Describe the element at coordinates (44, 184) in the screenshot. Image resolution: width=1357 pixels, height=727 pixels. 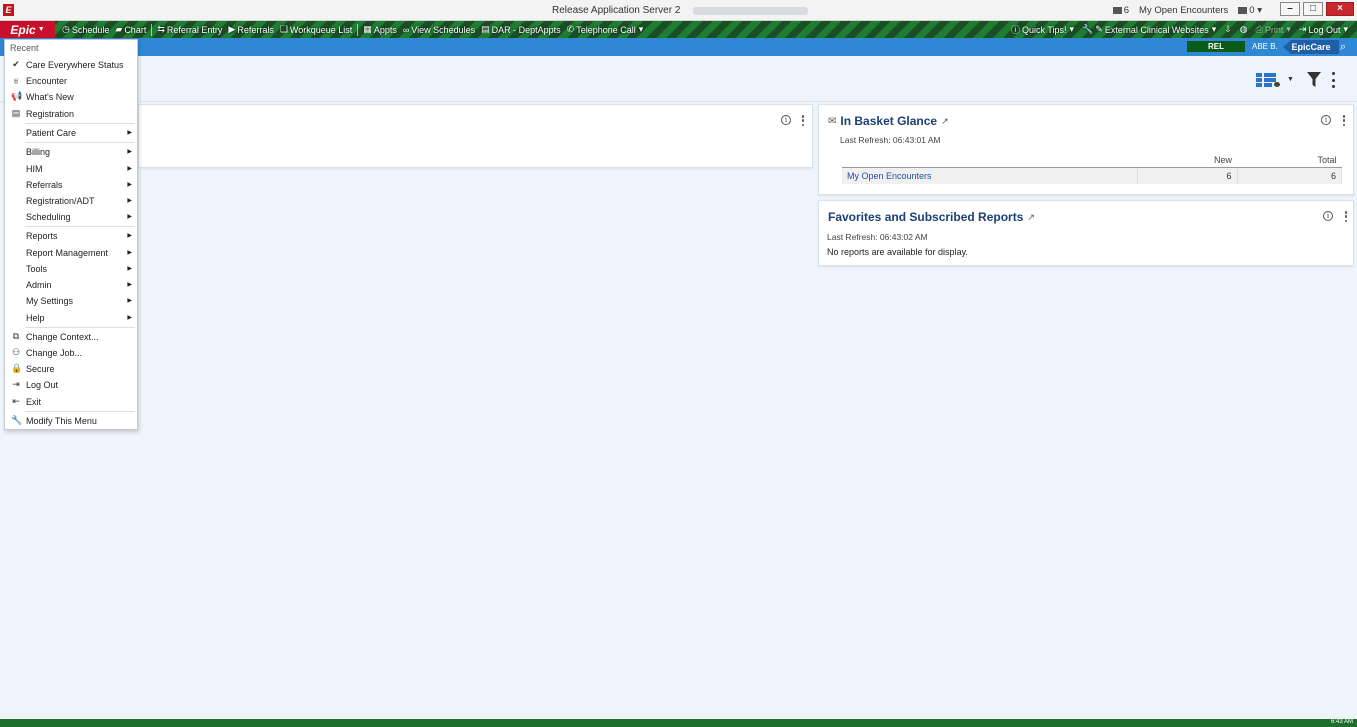
I see `menu-item-label: Referrals` at that location.